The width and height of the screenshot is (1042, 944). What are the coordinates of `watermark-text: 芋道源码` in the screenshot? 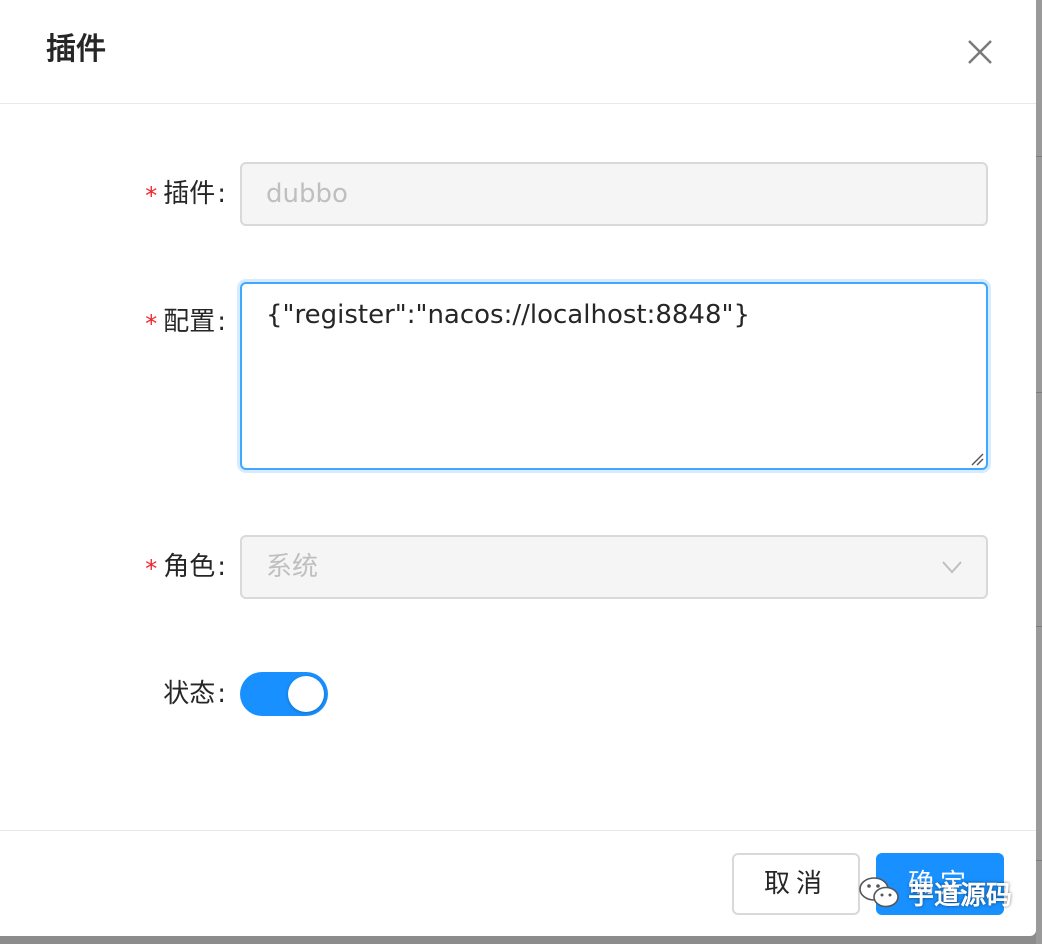 It's located at (960, 895).